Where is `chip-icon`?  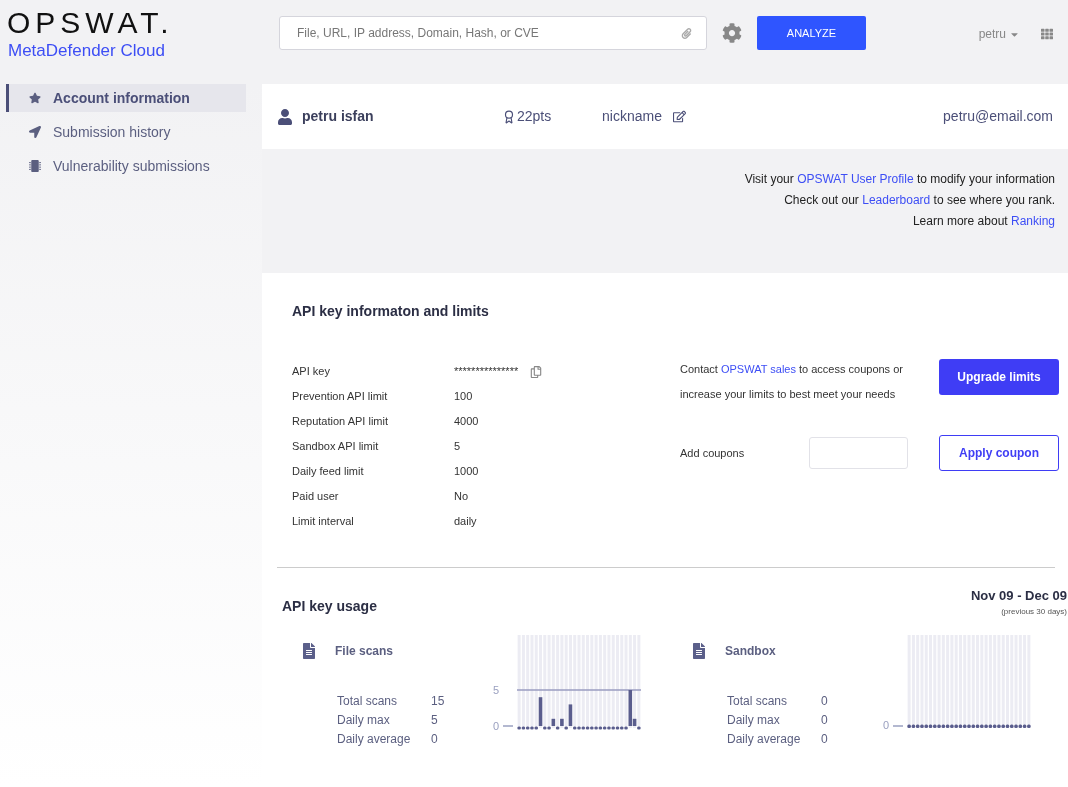
chip-icon is located at coordinates (35, 166).